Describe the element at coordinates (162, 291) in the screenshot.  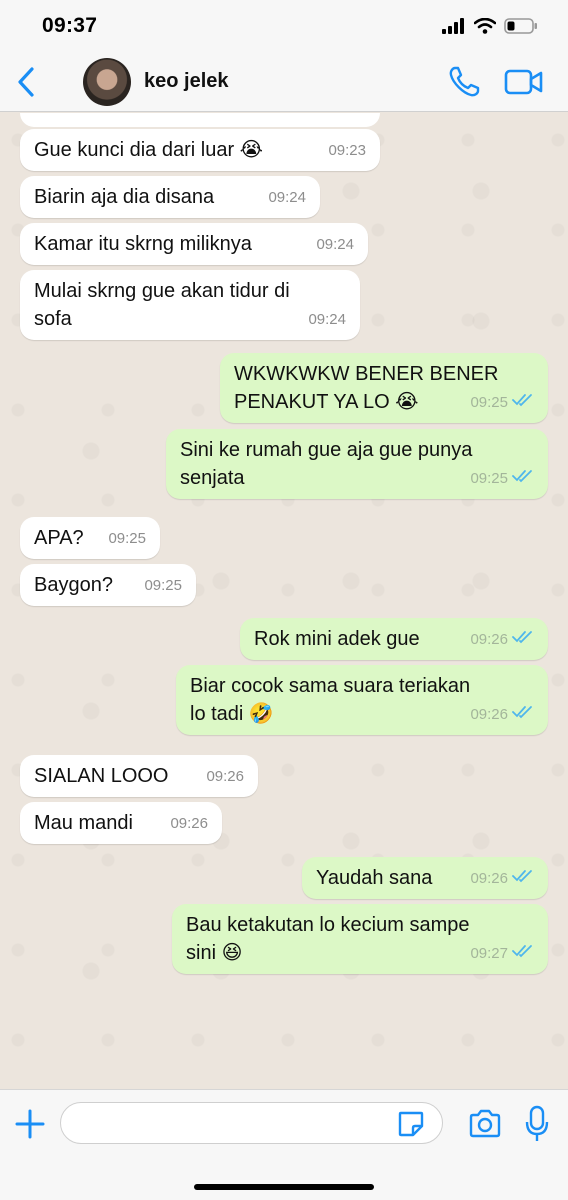
I see `message-text: Mulai skrng gue akan tidur di` at that location.